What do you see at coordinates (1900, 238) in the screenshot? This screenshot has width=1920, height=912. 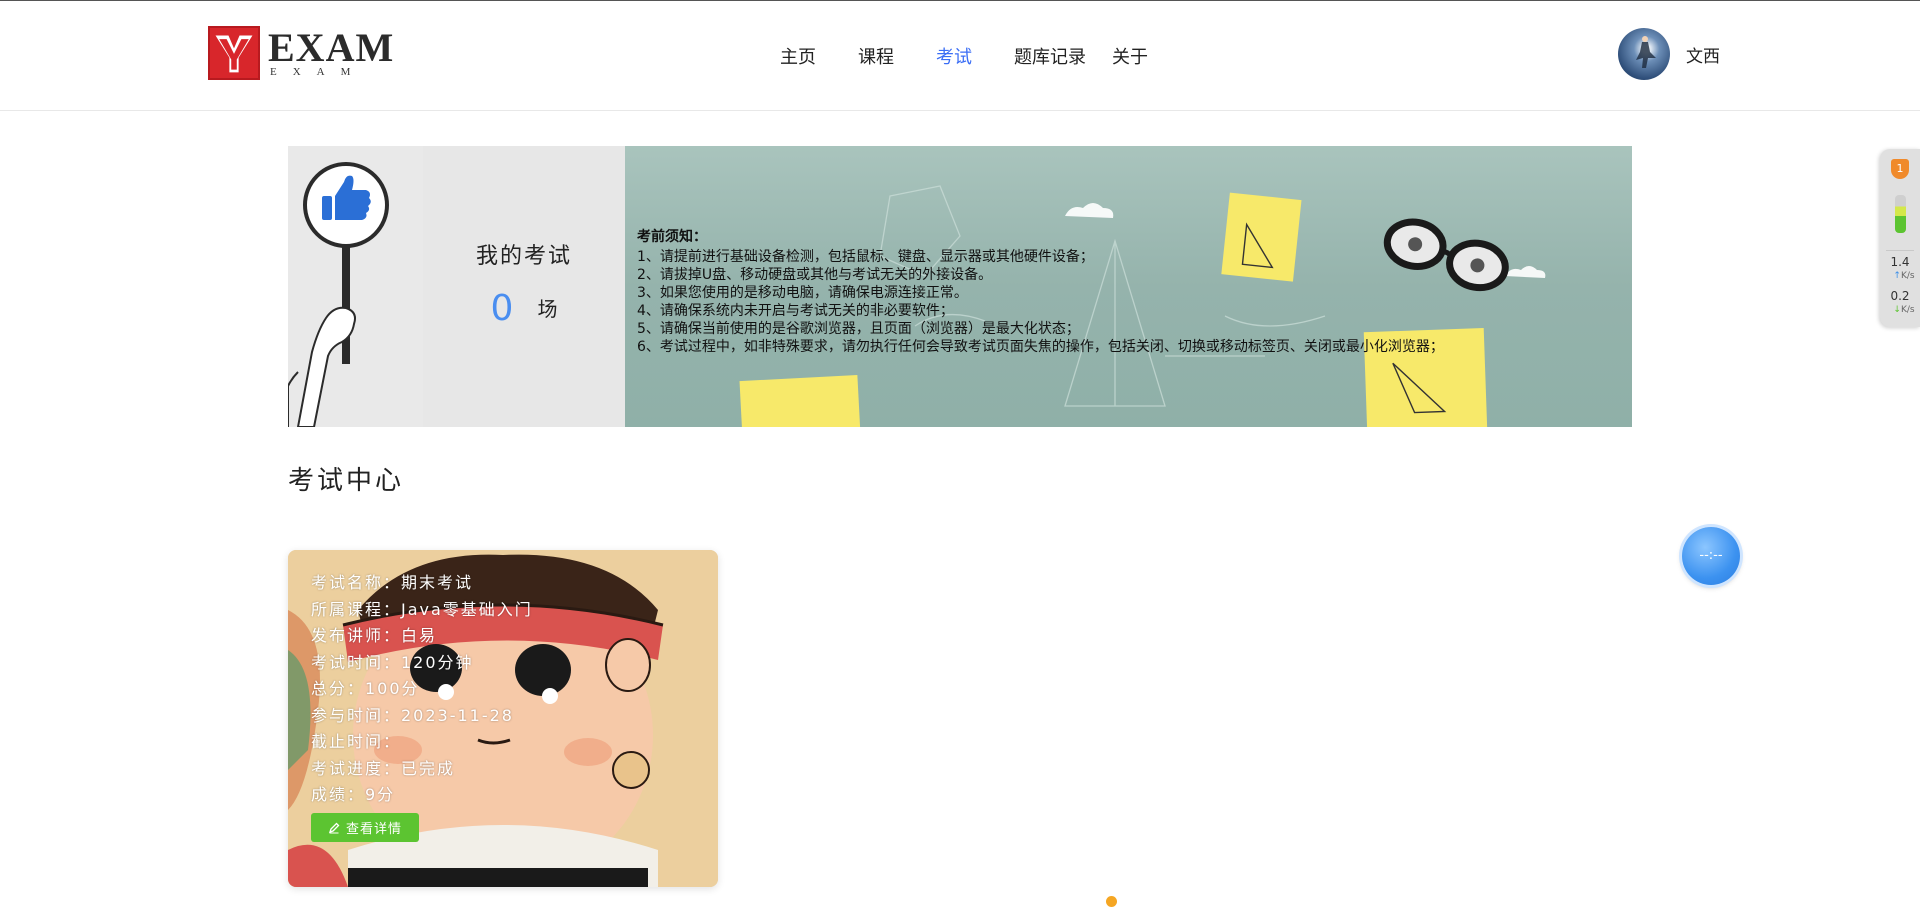 I see `network-speed-widget: 1 1.4 ↑K/s 0.2 ↓K/s` at bounding box center [1900, 238].